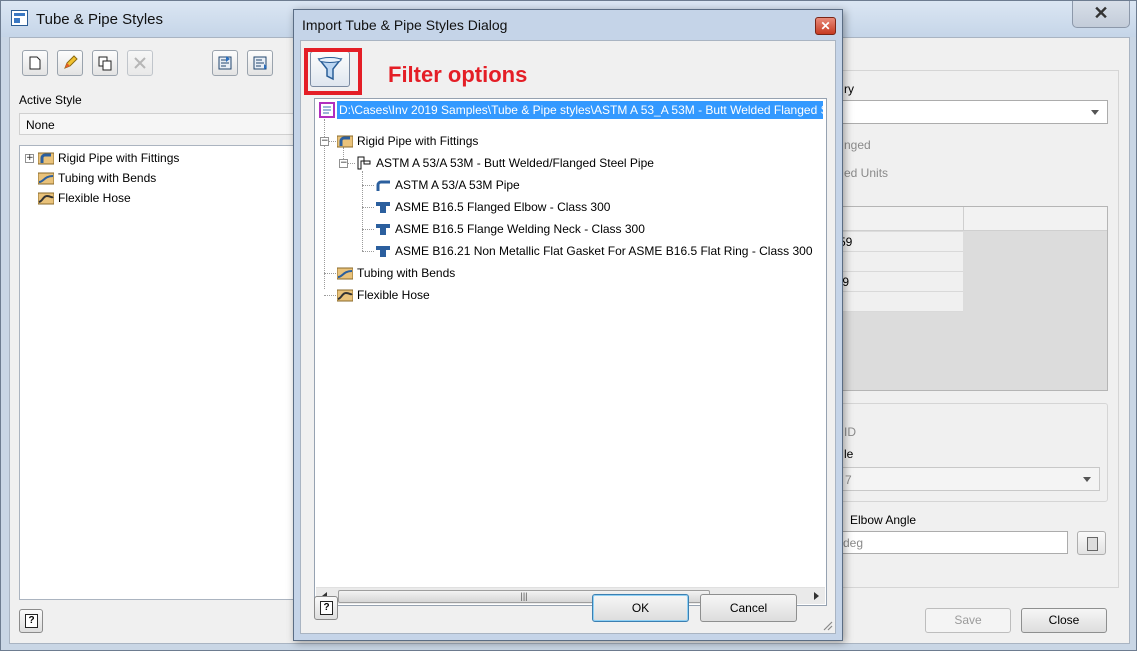 Image resolution: width=1137 pixels, height=651 pixels. Describe the element at coordinates (503, 207) in the screenshot. I see `tree-item-label: ASME B16.5 Flanged Elbow - Class 300` at that location.